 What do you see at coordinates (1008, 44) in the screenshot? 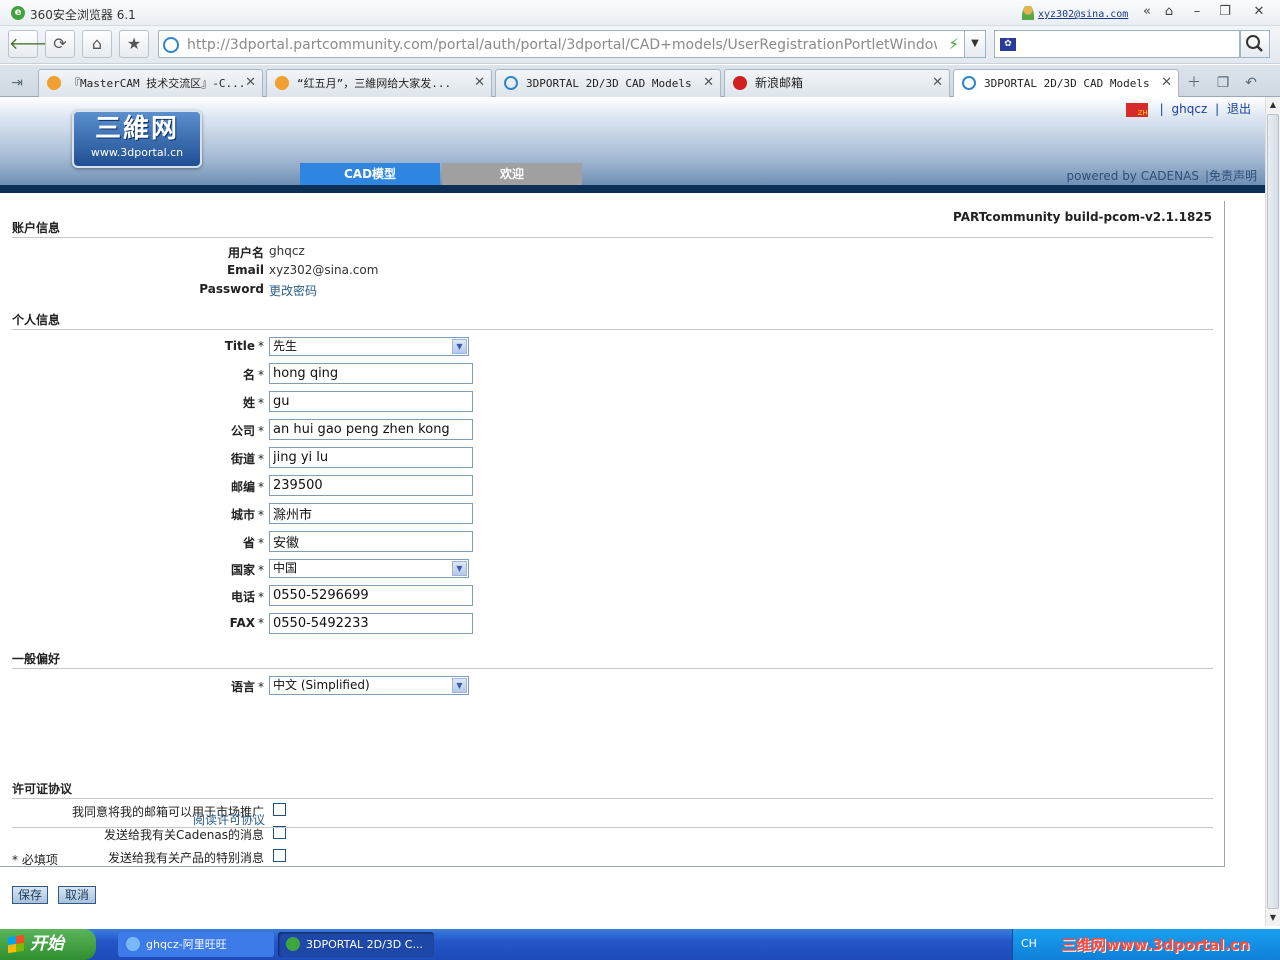
I see `baidu-search-engine-icon: ✿` at bounding box center [1008, 44].